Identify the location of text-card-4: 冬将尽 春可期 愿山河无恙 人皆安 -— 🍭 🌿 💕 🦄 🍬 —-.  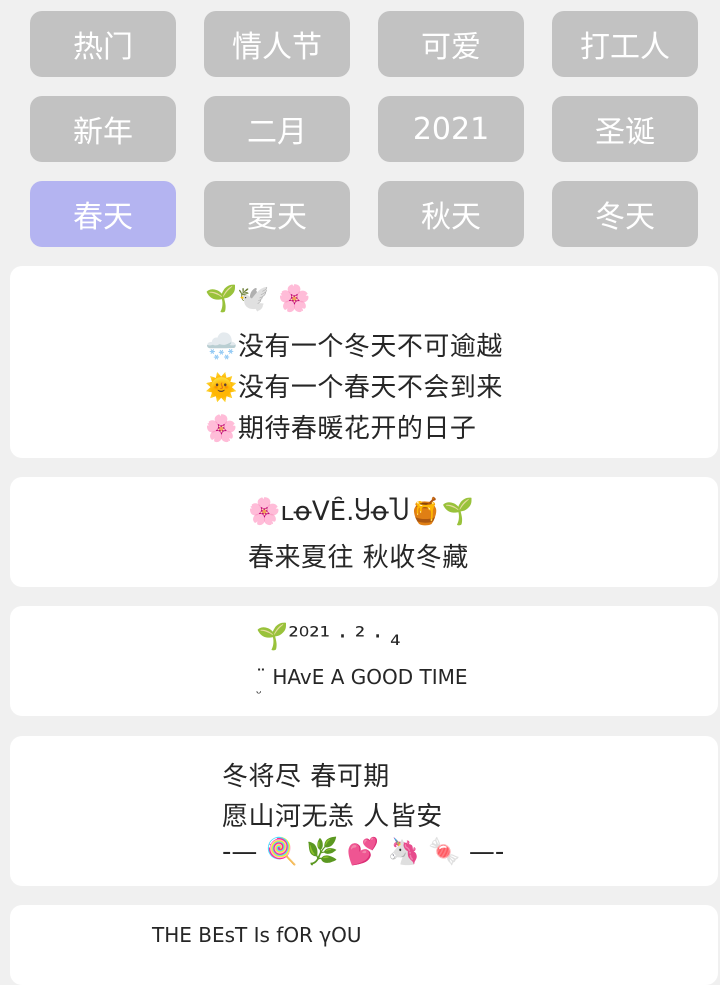
(364, 811).